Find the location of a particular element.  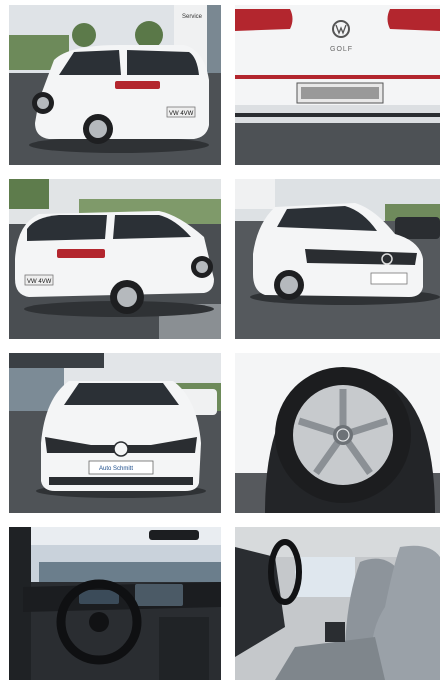

car-front-three-quarter-image is located at coordinates (337, 259).